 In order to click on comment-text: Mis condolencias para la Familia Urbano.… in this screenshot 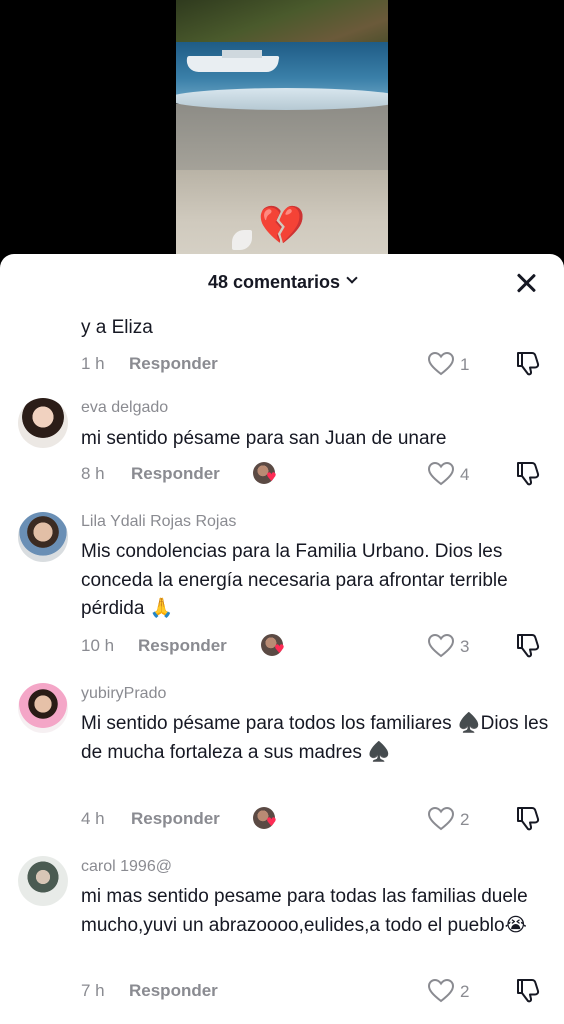, I will do `click(294, 580)`.